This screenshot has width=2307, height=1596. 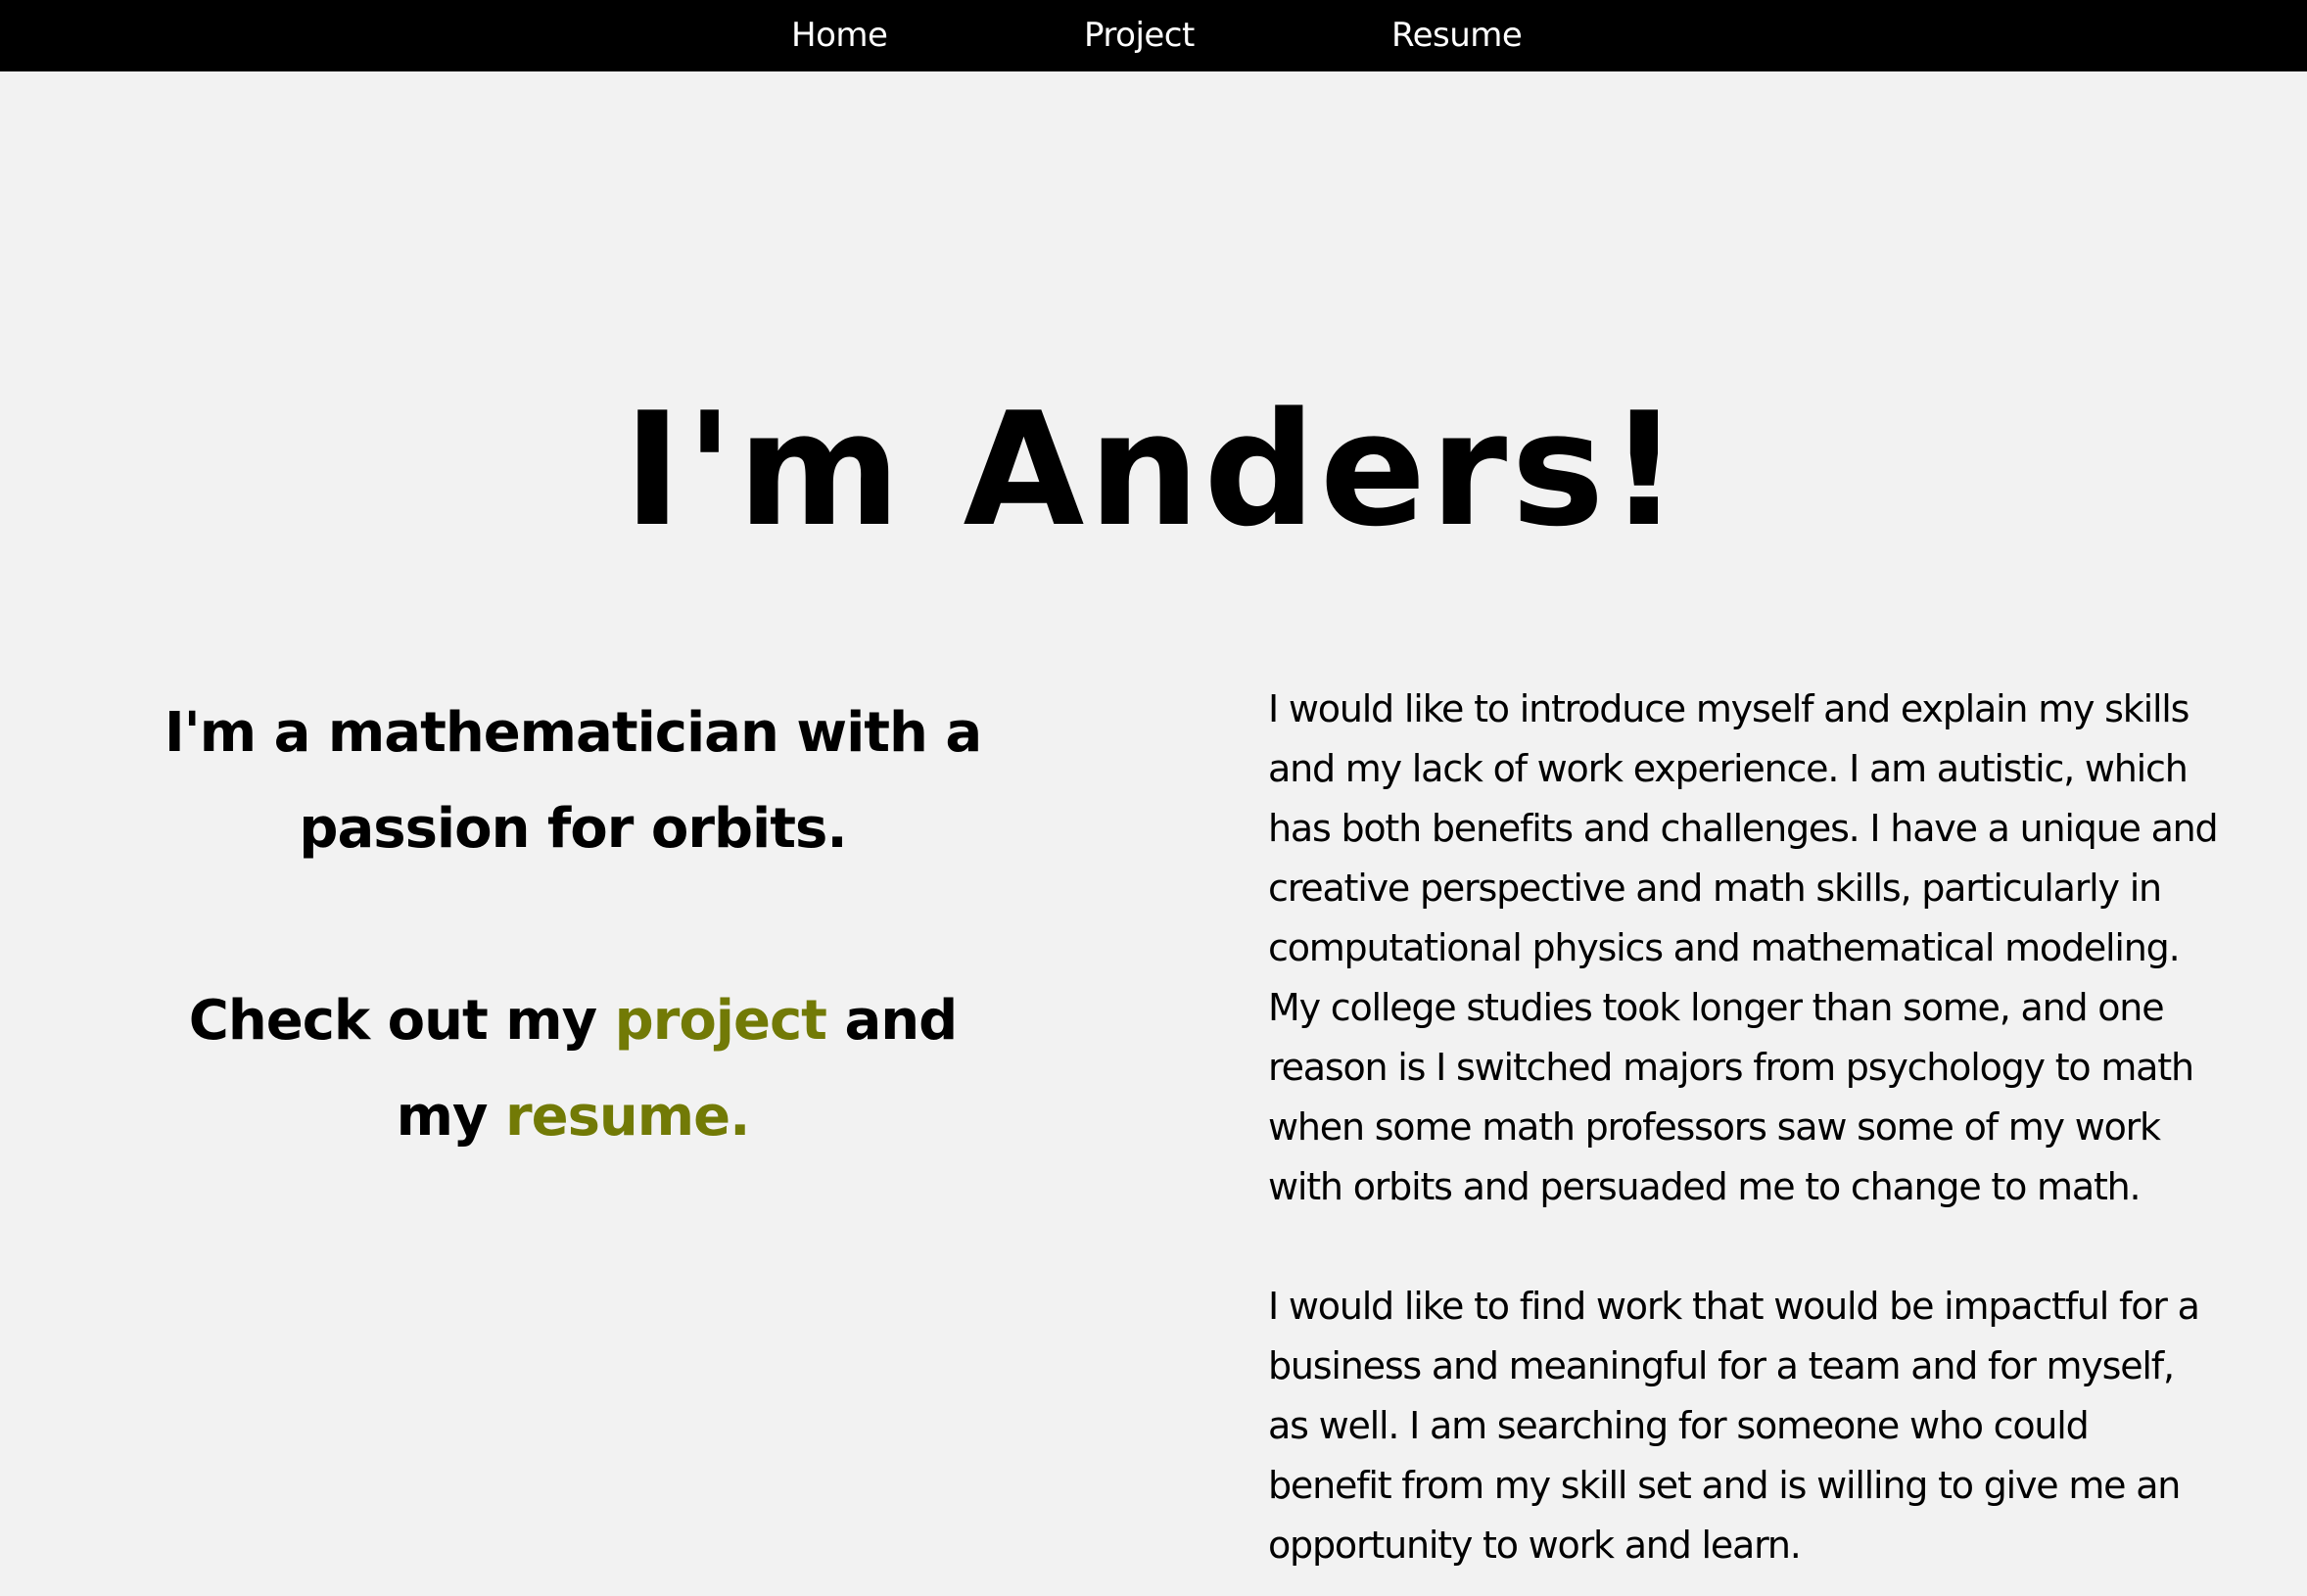 What do you see at coordinates (839, 35) in the screenshot?
I see `nav-link-home: Home` at bounding box center [839, 35].